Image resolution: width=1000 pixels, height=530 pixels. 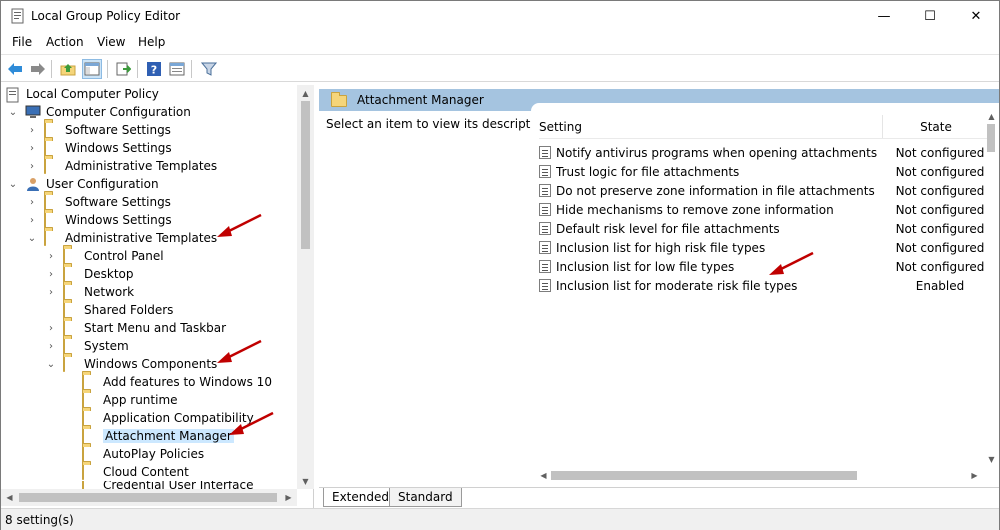 I want to click on column-state: State, so click(x=936, y=126).